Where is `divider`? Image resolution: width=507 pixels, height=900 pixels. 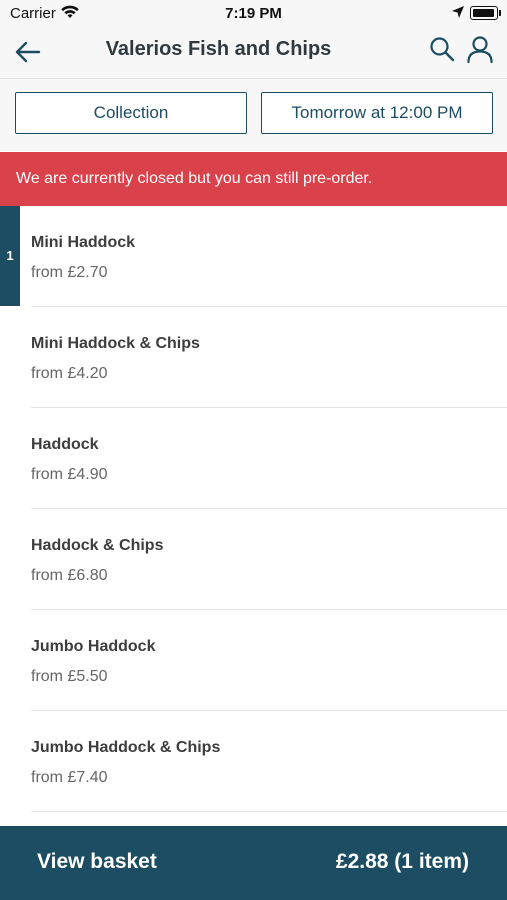 divider is located at coordinates (269, 811).